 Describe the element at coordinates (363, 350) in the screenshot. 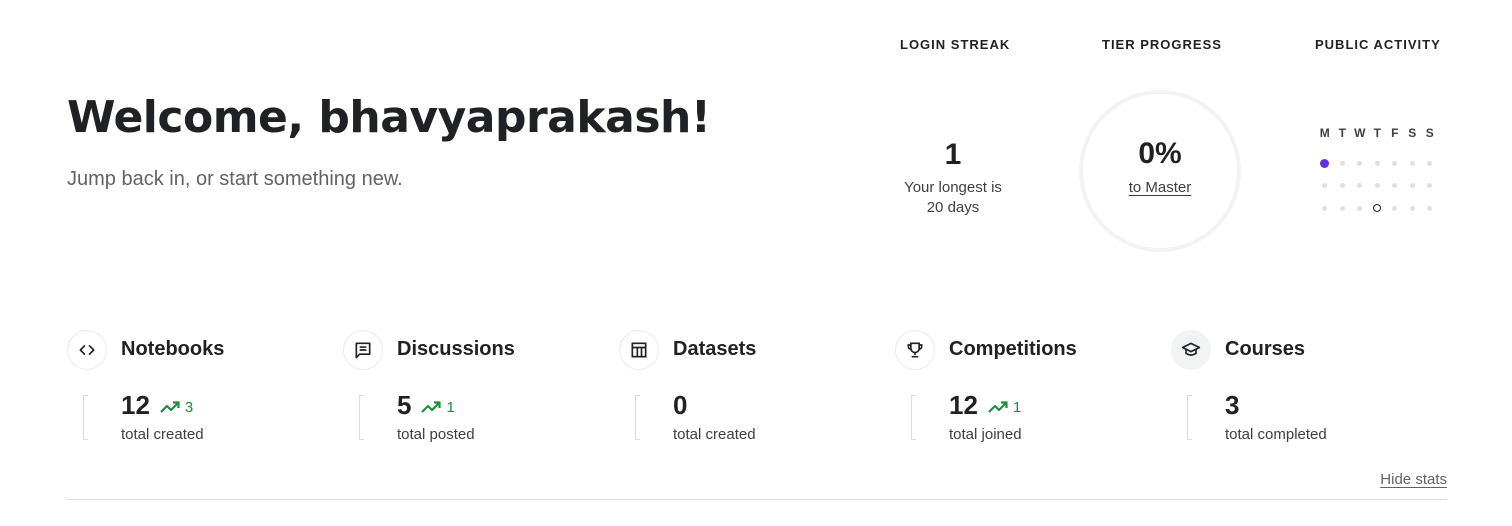

I see `comment-icon` at that location.